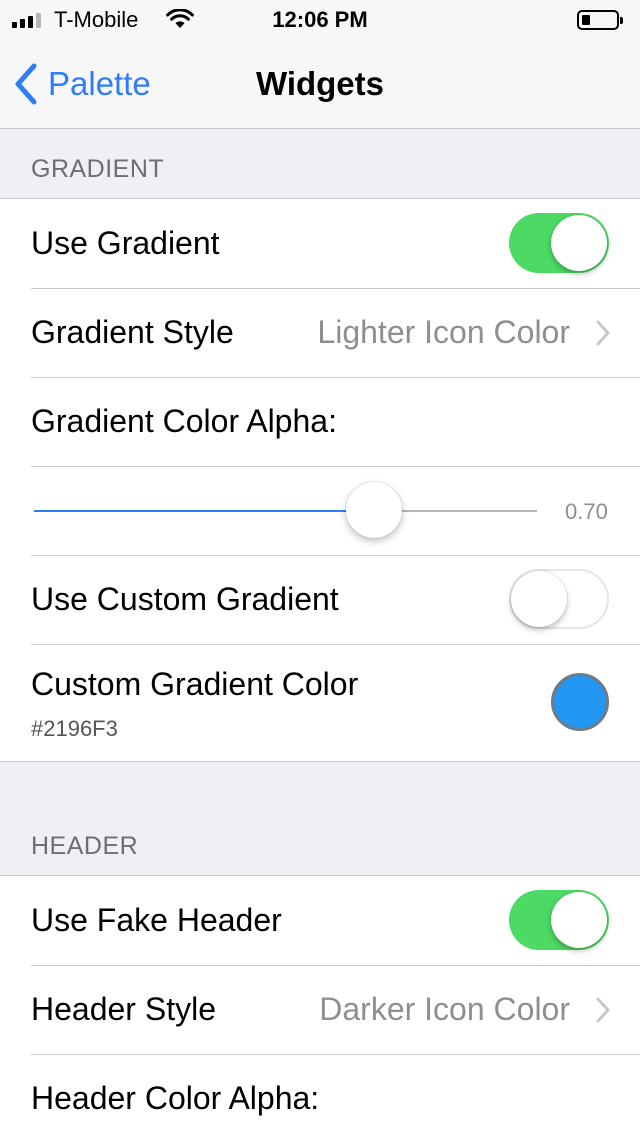  What do you see at coordinates (204, 511) in the screenshot?
I see `slider-track-filled` at bounding box center [204, 511].